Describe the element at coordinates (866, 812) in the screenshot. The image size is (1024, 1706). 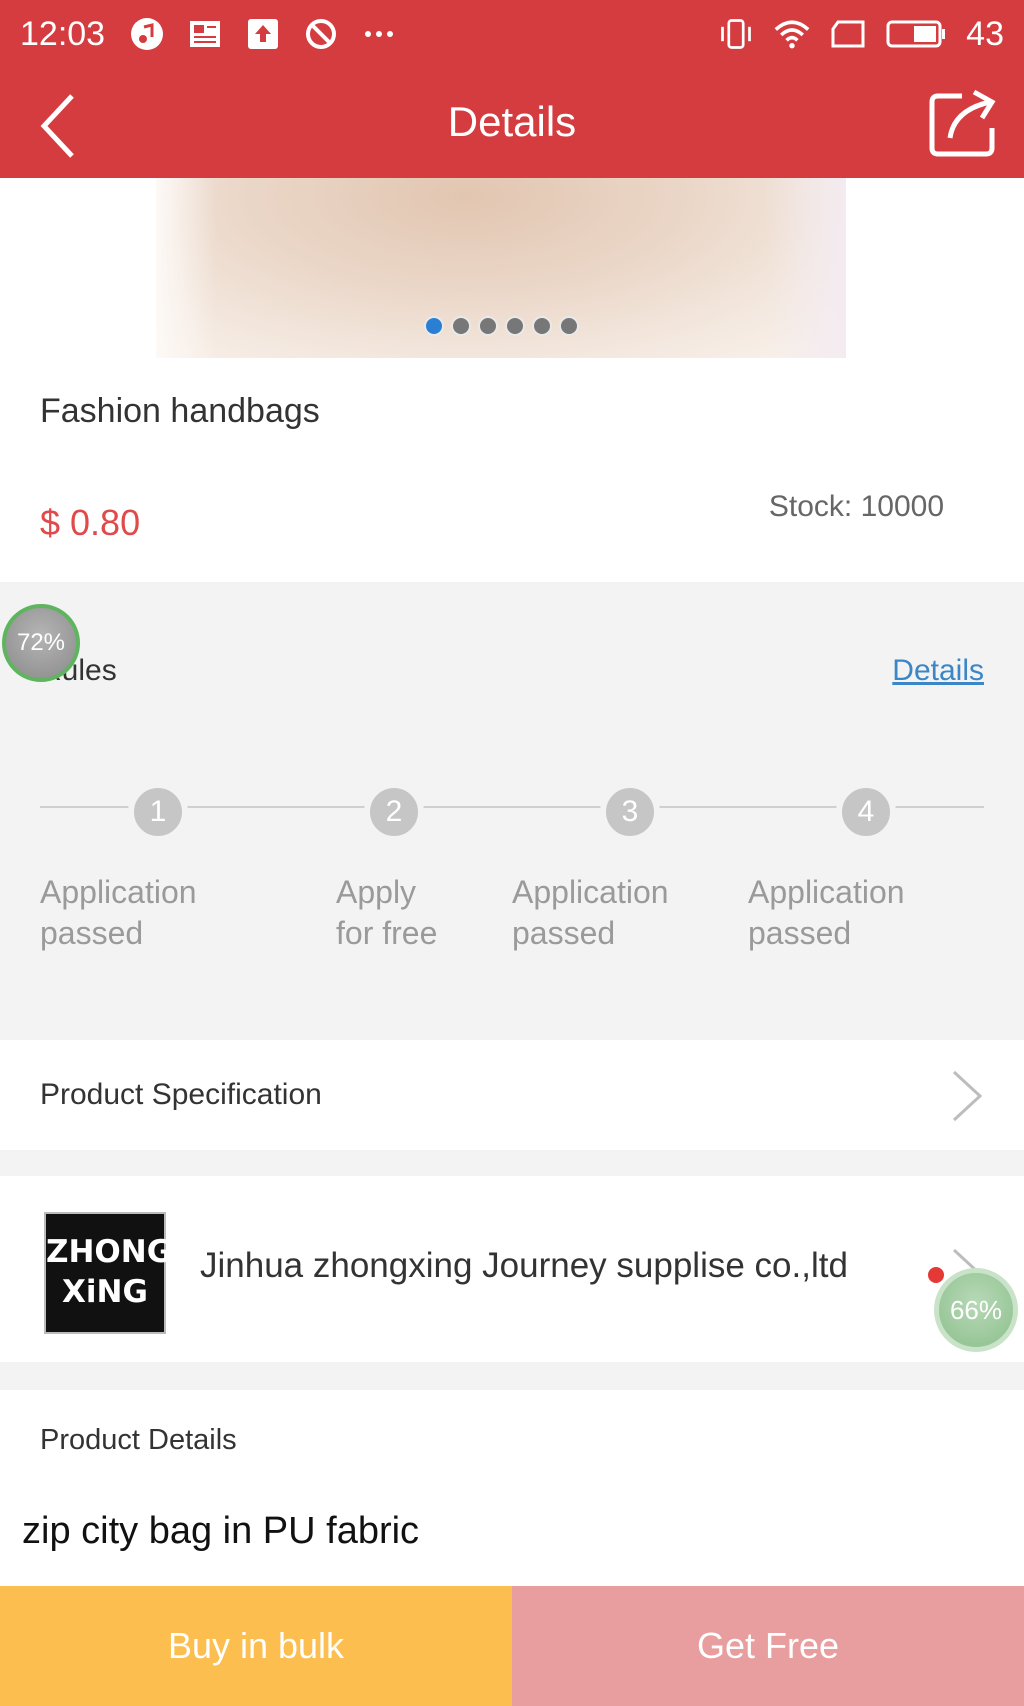
I see `step-number: 4` at that location.